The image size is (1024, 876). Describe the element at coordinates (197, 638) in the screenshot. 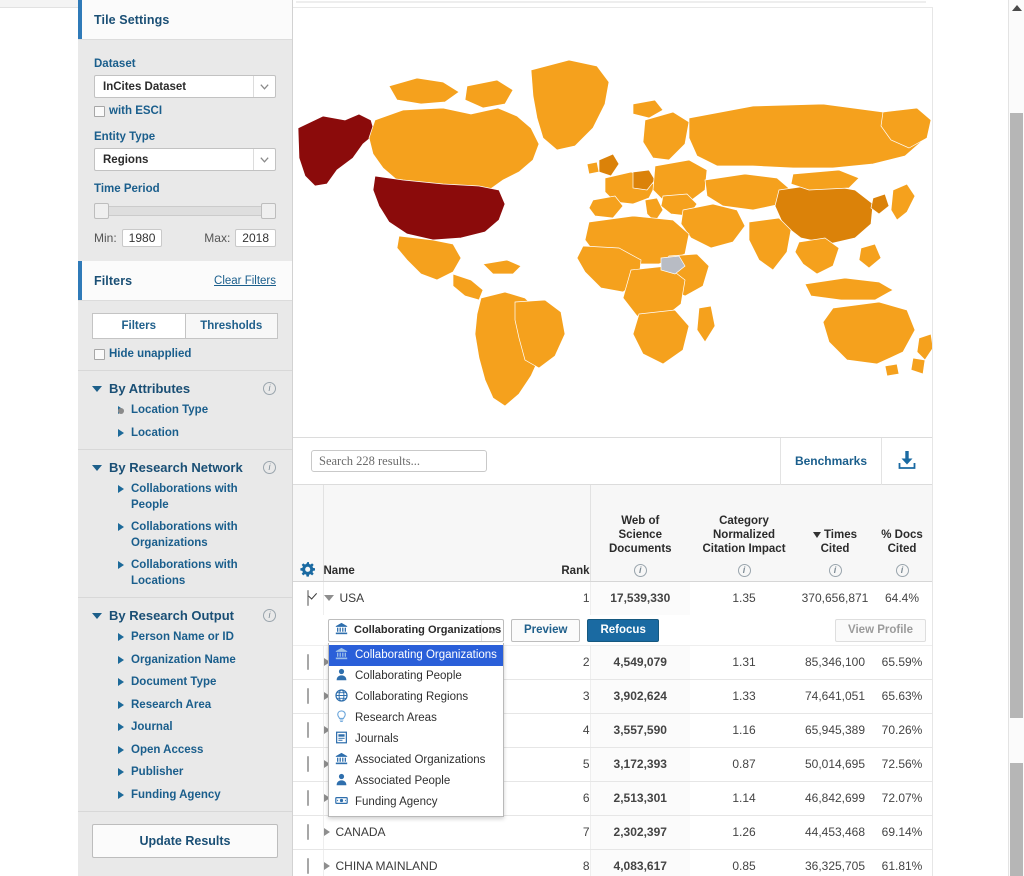

I see `sidebar-item-person-name-or-id: Person Name or ID` at that location.